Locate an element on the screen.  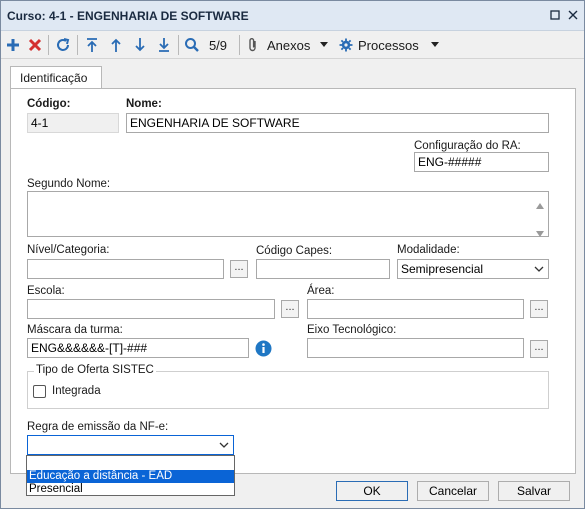
first-record-icon is located at coordinates (92, 45).